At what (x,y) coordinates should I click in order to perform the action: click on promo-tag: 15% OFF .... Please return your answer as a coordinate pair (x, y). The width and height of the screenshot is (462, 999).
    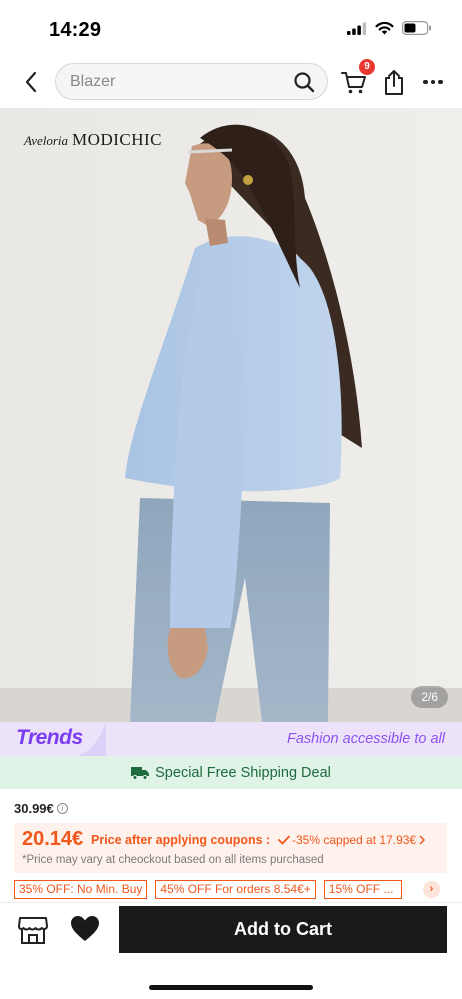
    Looking at the image, I should click on (362, 889).